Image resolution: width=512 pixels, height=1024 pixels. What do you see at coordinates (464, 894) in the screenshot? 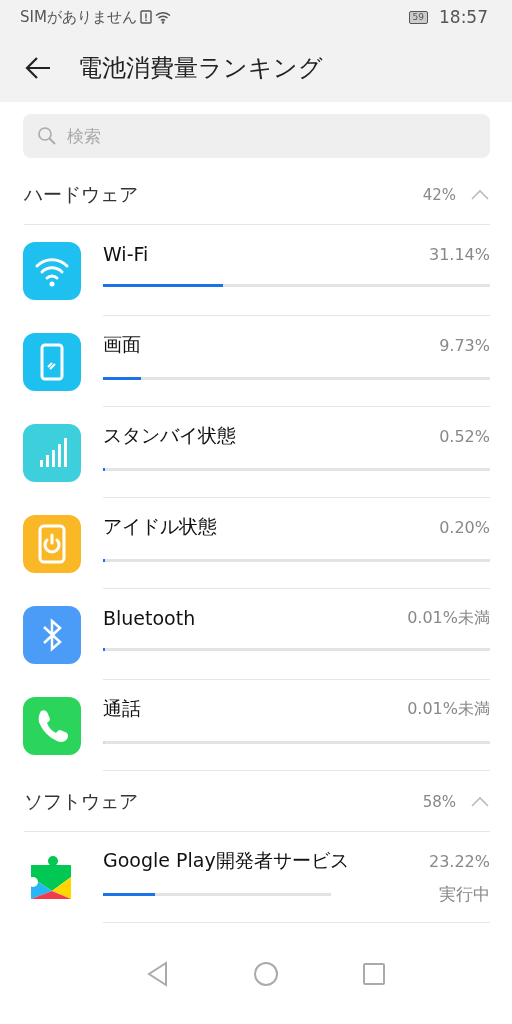
I see `status-text: 実行中` at bounding box center [464, 894].